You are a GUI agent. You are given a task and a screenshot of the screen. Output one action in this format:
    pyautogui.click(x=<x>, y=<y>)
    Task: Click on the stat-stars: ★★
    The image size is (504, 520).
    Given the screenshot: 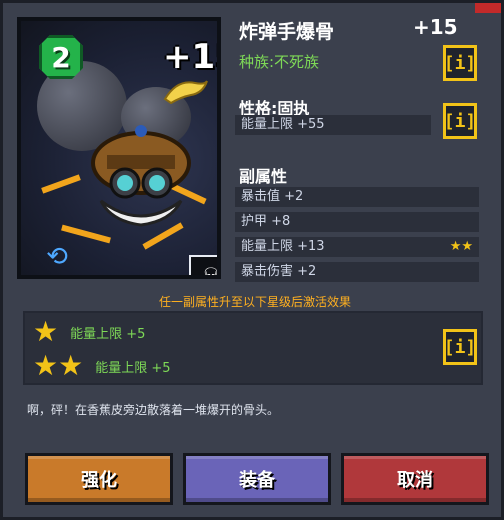 What is the action you would take?
    pyautogui.click(x=461, y=246)
    